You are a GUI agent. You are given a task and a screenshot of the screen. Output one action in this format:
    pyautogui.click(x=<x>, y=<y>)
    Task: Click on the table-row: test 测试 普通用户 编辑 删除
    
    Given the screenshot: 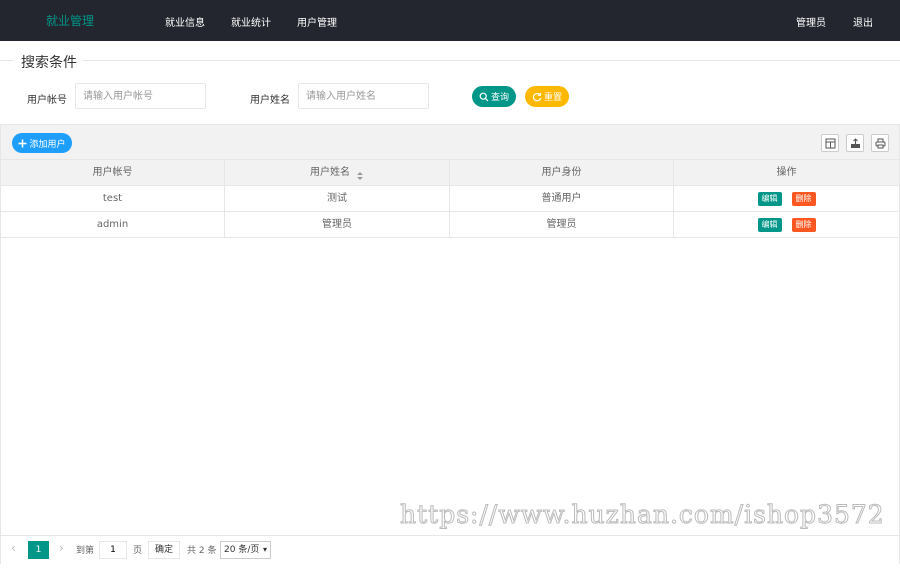 What is the action you would take?
    pyautogui.click(x=450, y=199)
    